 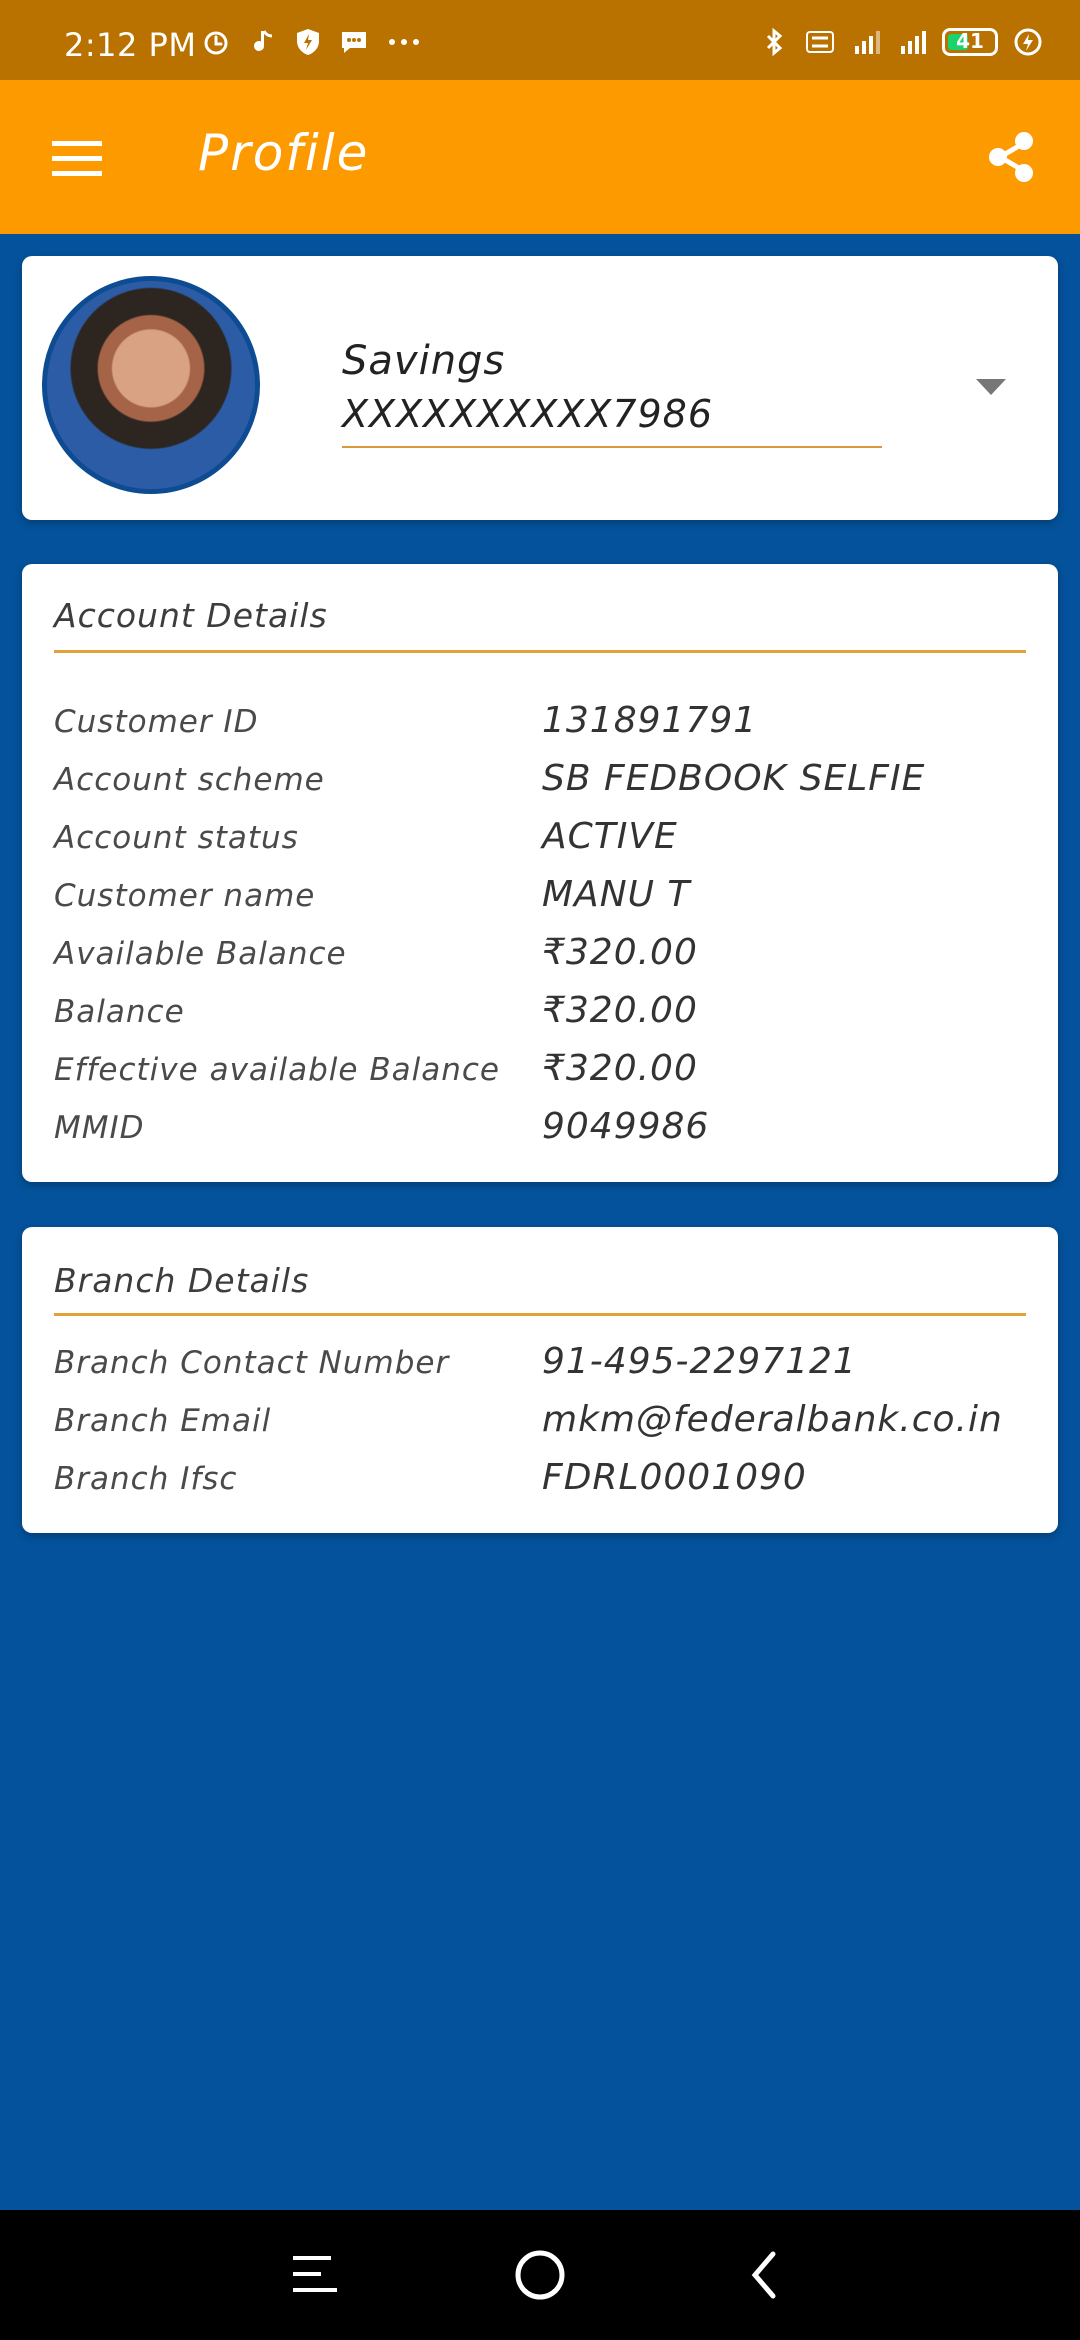 I want to click on recent-apps-icon, so click(x=315, y=2274).